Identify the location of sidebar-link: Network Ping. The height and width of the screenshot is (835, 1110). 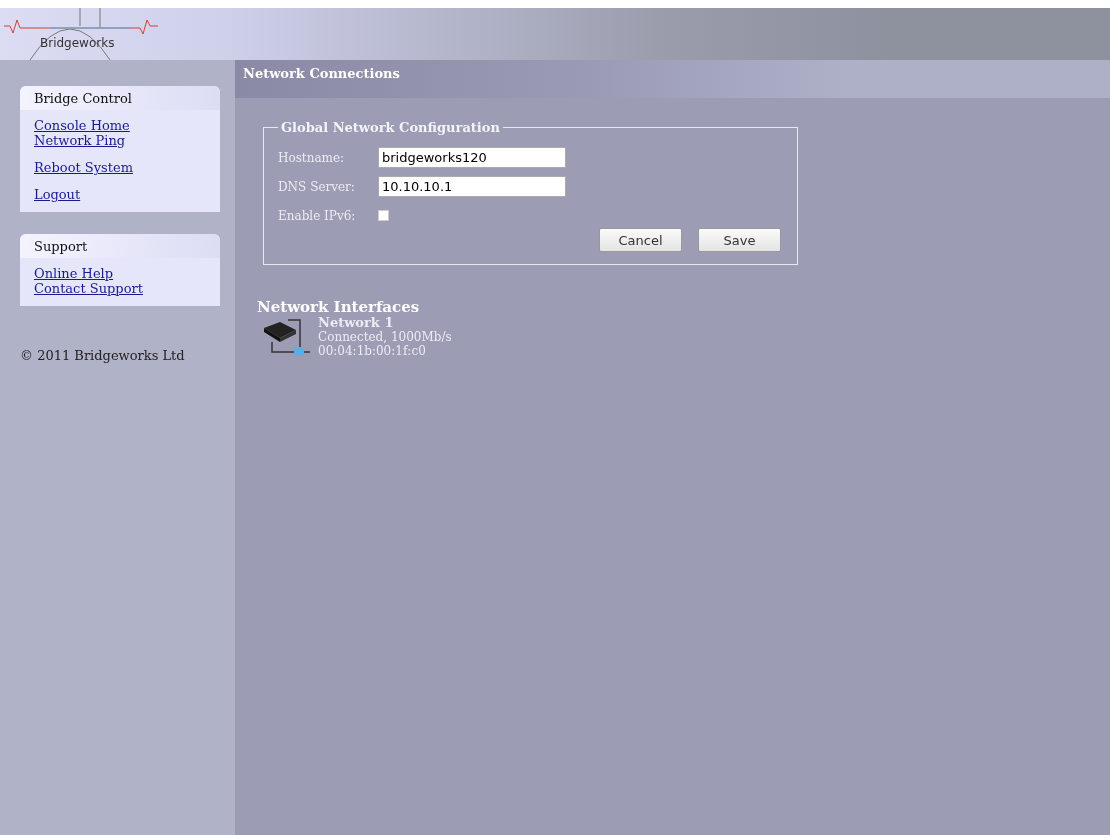
(80, 140).